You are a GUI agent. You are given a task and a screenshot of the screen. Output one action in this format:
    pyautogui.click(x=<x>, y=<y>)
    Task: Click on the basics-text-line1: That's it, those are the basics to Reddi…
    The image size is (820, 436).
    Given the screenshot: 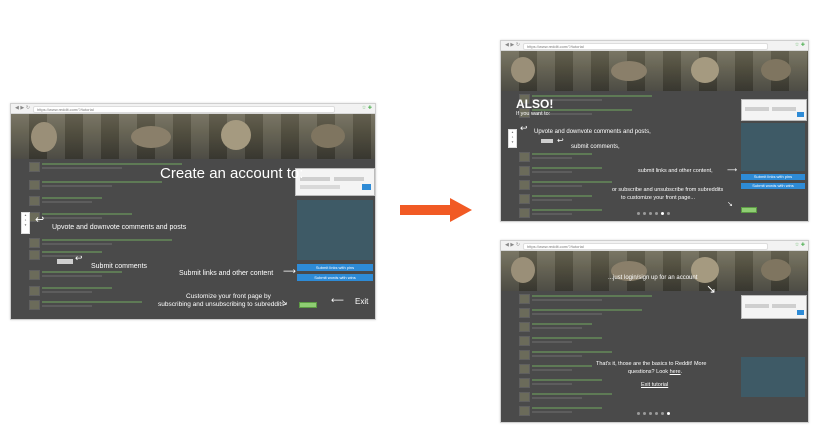 What is the action you would take?
    pyautogui.click(x=651, y=364)
    